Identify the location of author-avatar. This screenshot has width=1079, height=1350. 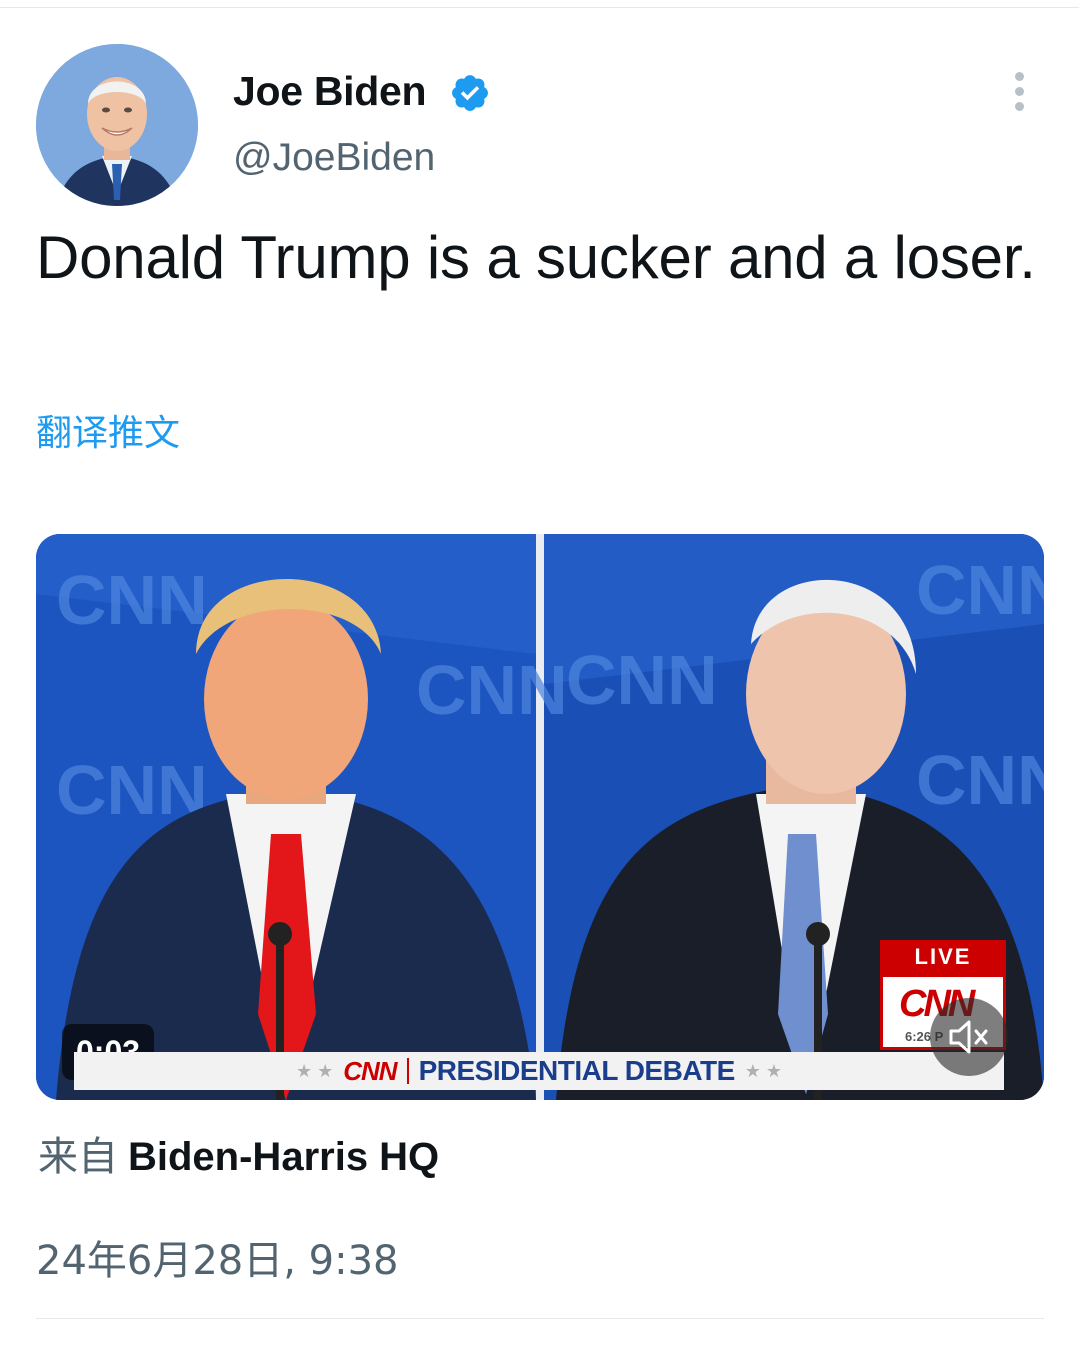
(117, 125).